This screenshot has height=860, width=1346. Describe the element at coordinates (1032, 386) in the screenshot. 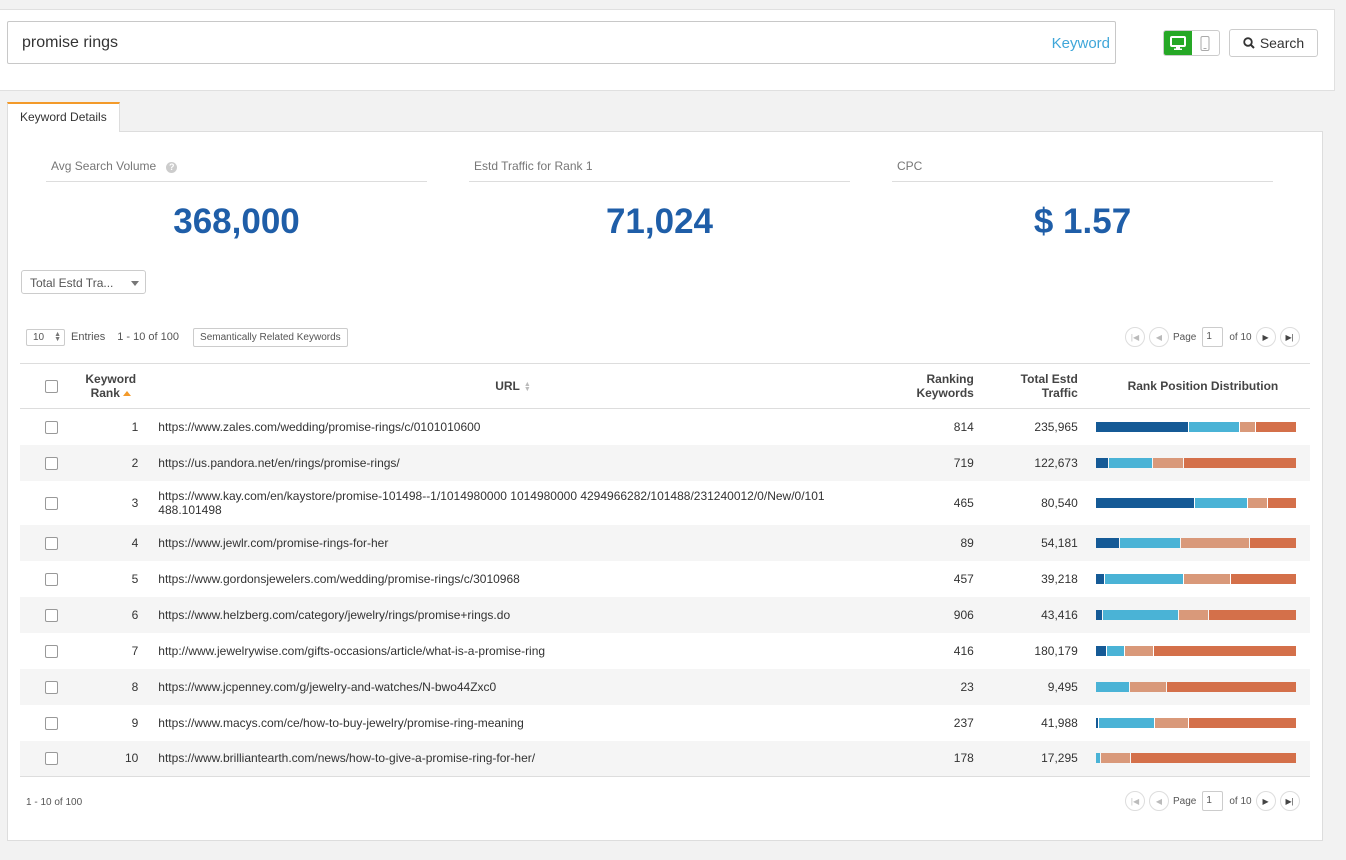

I see `header-total-estd-traffic: Total Estd Traffic` at that location.